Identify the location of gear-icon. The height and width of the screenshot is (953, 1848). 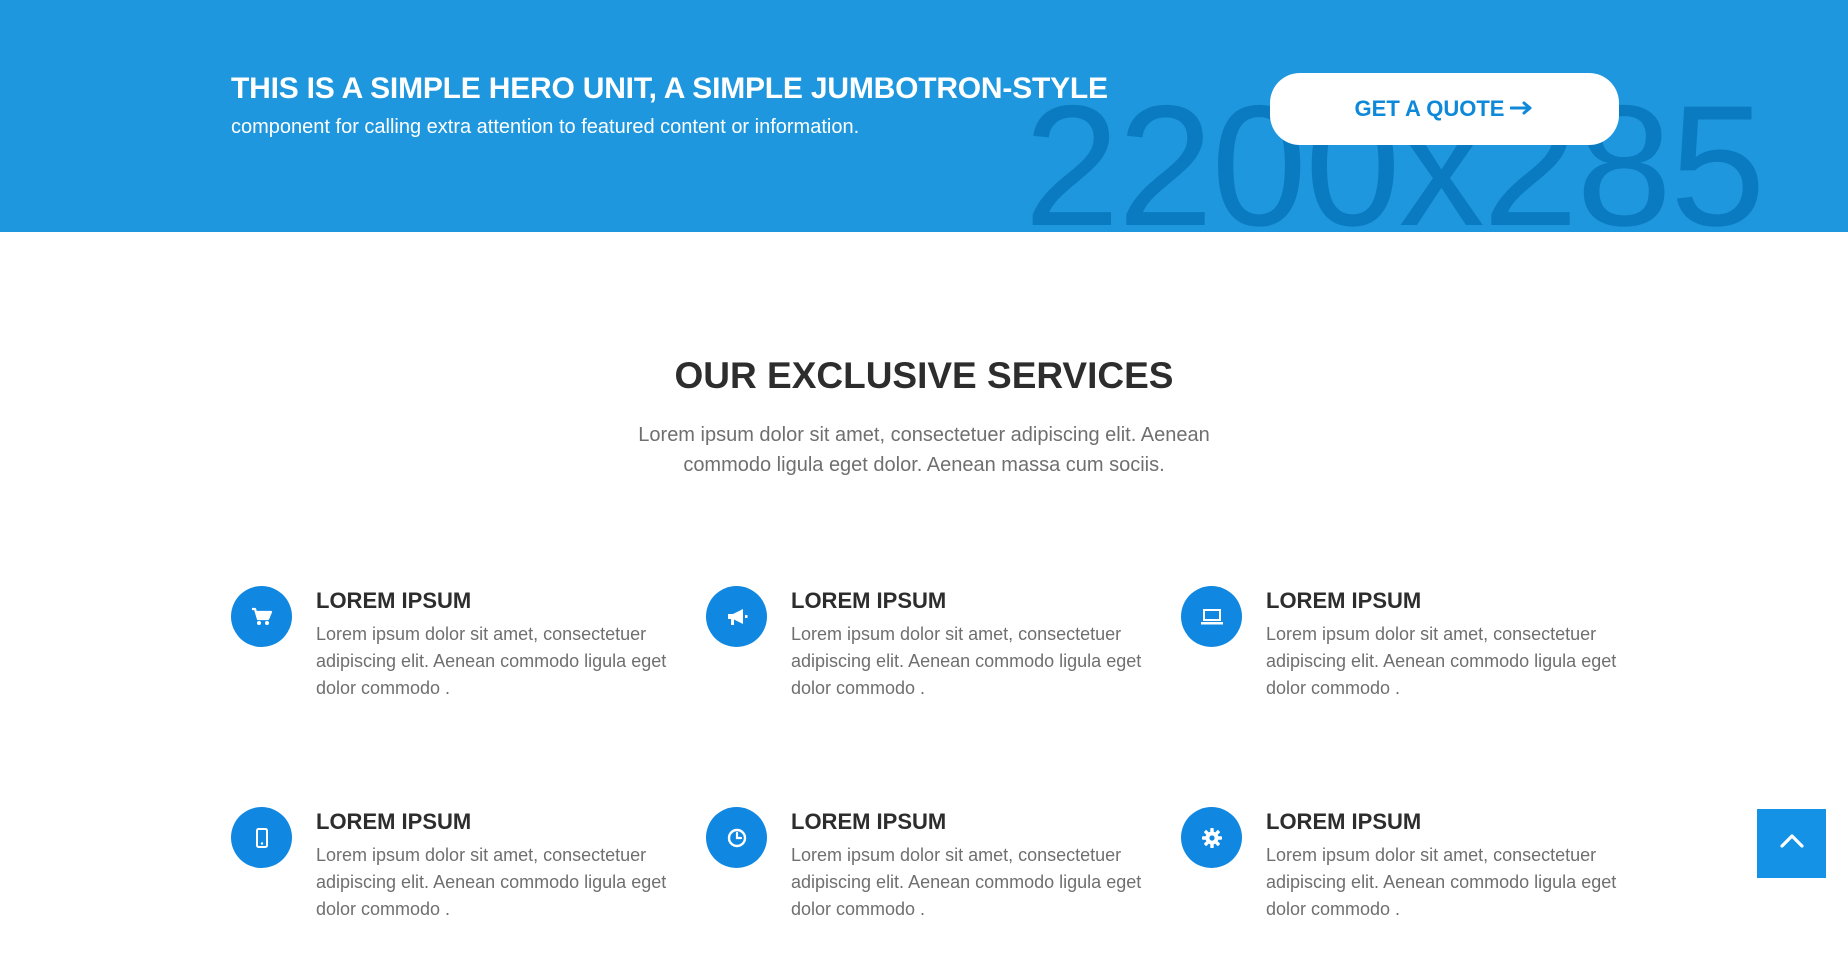
(1211, 837).